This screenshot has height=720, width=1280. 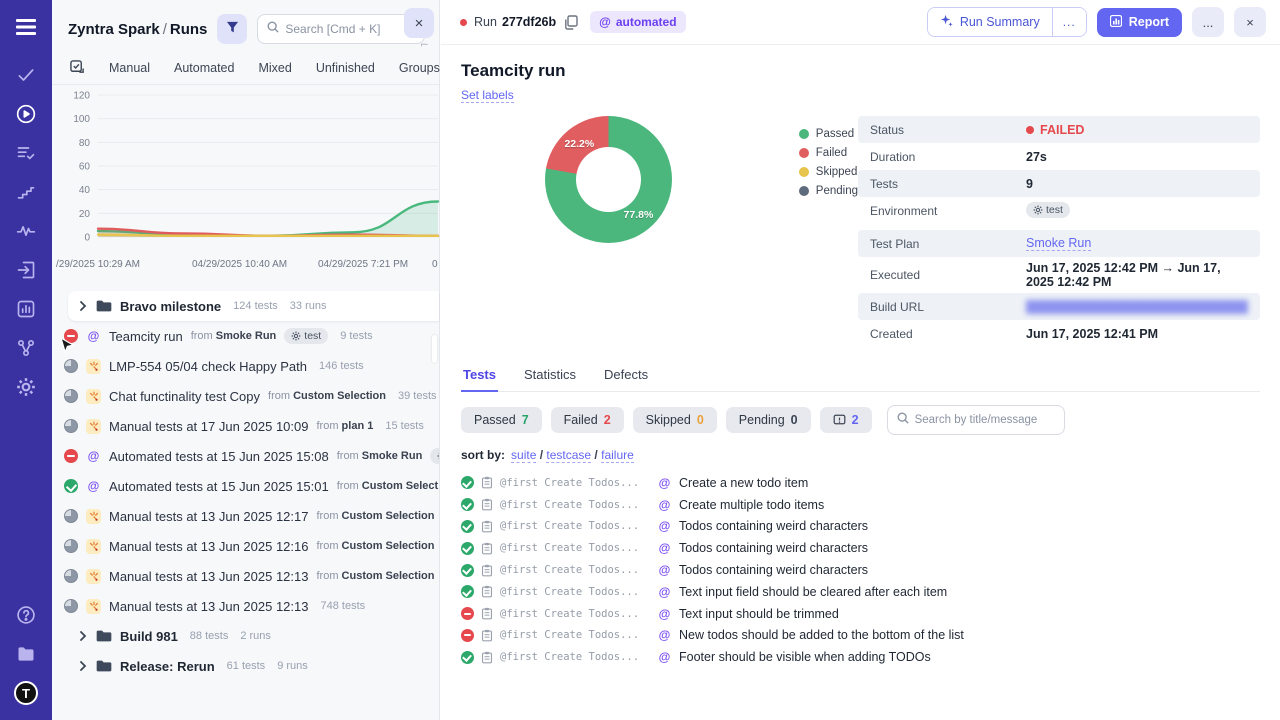 I want to click on milestone-tests-count: 124 tests, so click(x=255, y=306).